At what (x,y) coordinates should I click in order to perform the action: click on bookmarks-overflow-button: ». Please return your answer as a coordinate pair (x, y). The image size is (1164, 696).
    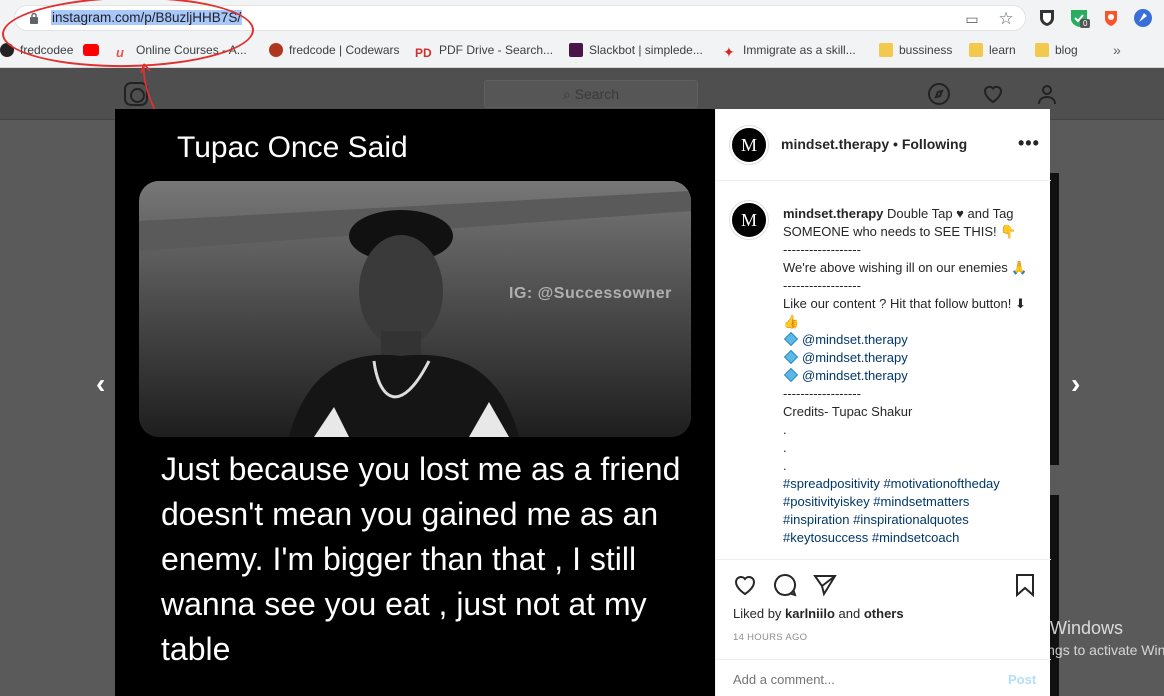
    Looking at the image, I should click on (1117, 50).